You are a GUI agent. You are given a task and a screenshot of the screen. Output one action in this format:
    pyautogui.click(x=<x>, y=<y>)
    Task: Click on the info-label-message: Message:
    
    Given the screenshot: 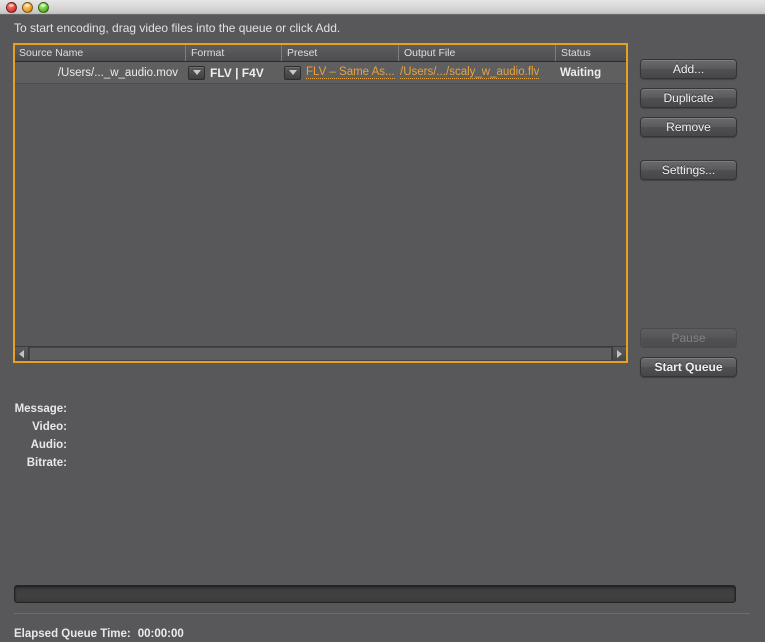 What is the action you would take?
    pyautogui.click(x=40, y=409)
    